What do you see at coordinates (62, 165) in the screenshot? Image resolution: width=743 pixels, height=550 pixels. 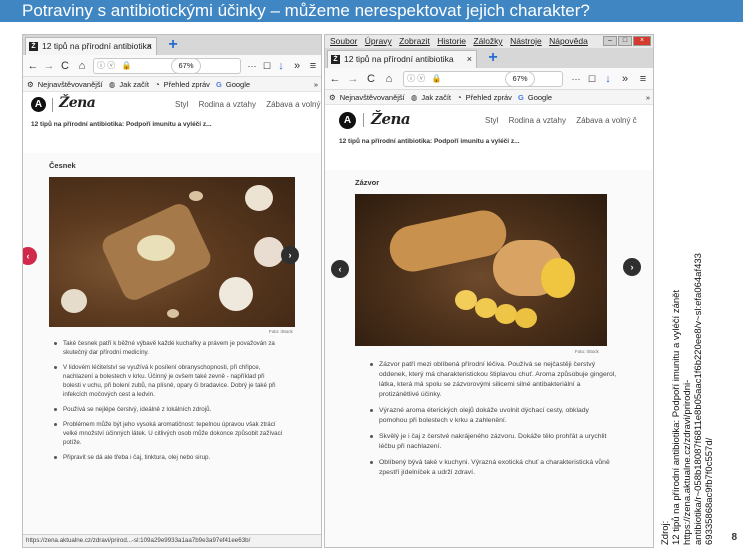 I see `gallery-item-title: Česnek` at bounding box center [62, 165].